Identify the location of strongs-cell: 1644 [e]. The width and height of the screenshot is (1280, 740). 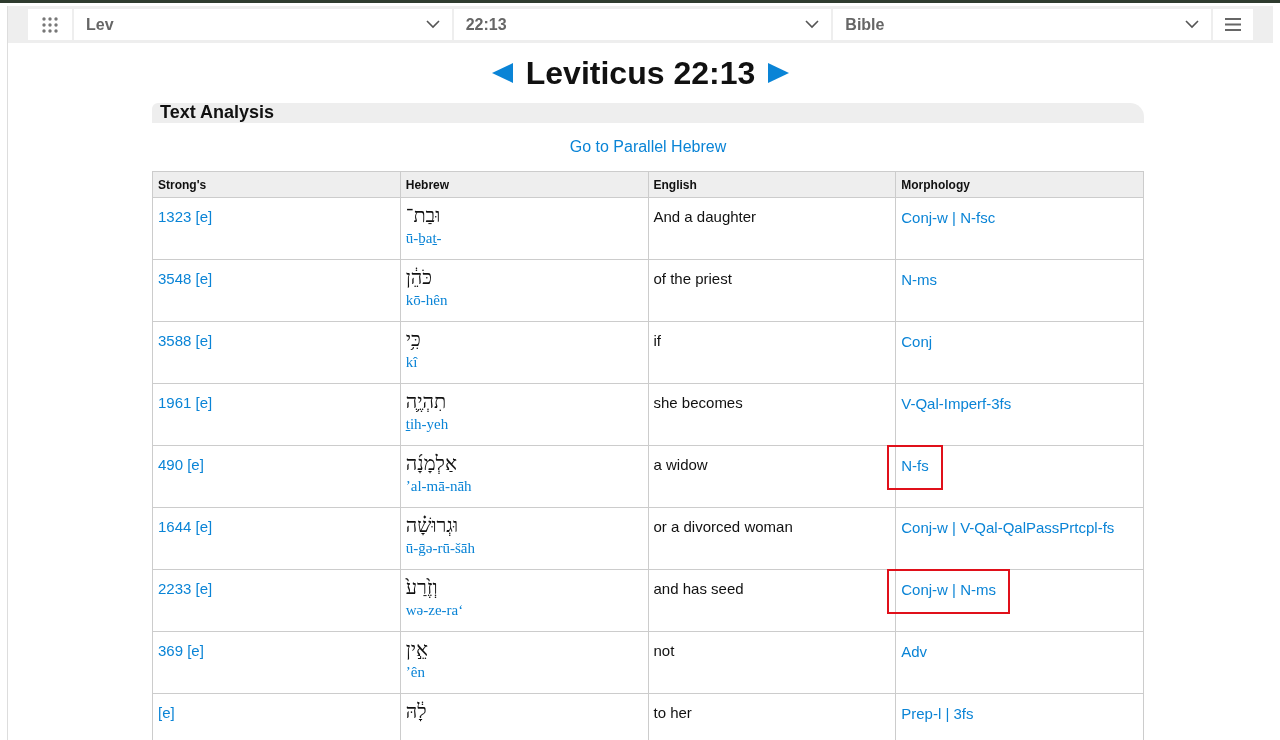
(276, 538).